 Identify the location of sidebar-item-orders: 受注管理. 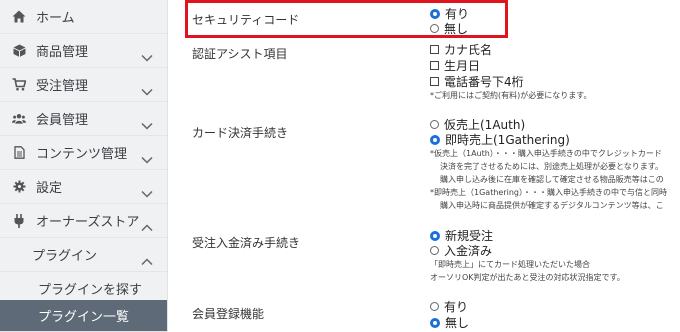
(83, 85).